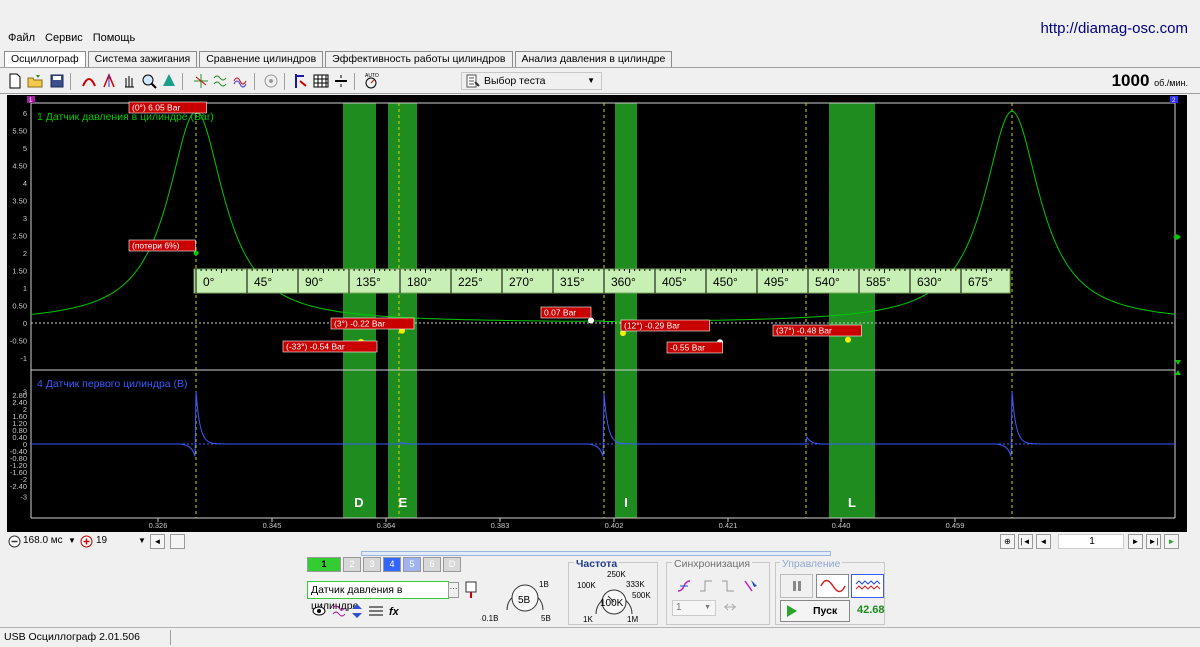 The image size is (1200, 647). What do you see at coordinates (395, 611) in the screenshot?
I see `function-icon: fx` at bounding box center [395, 611].